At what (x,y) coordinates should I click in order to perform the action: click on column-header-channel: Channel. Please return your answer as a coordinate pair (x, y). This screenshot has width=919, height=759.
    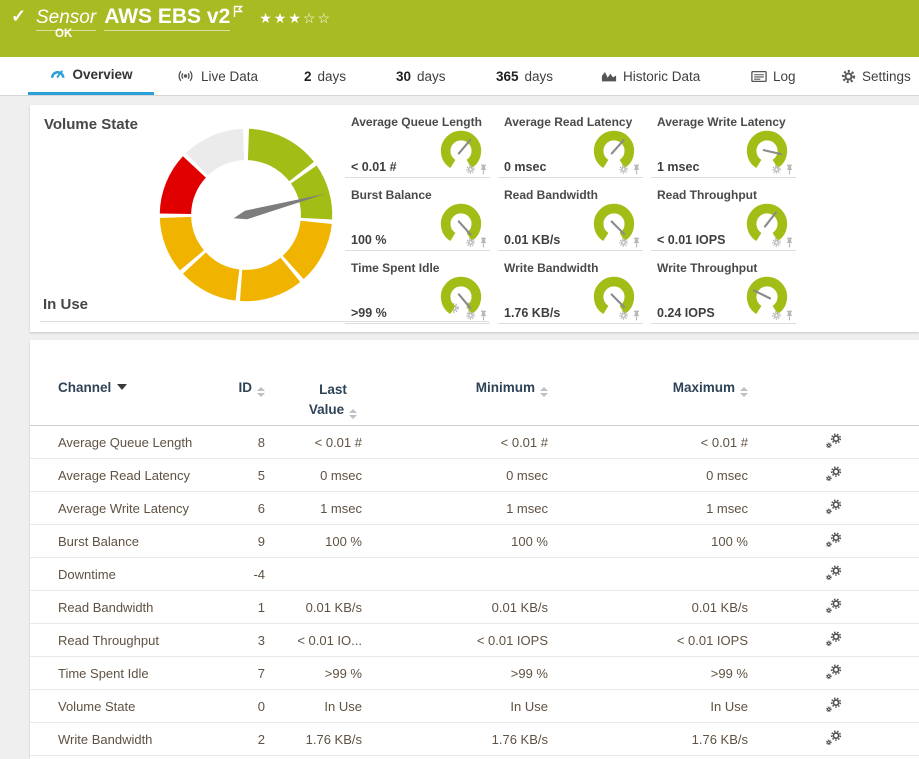
    Looking at the image, I should click on (120, 401).